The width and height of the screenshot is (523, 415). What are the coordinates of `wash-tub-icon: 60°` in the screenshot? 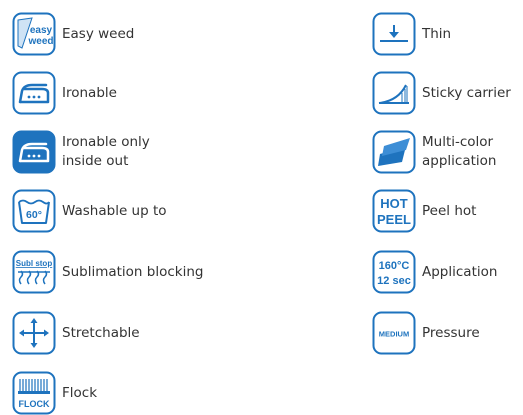 It's located at (34, 211).